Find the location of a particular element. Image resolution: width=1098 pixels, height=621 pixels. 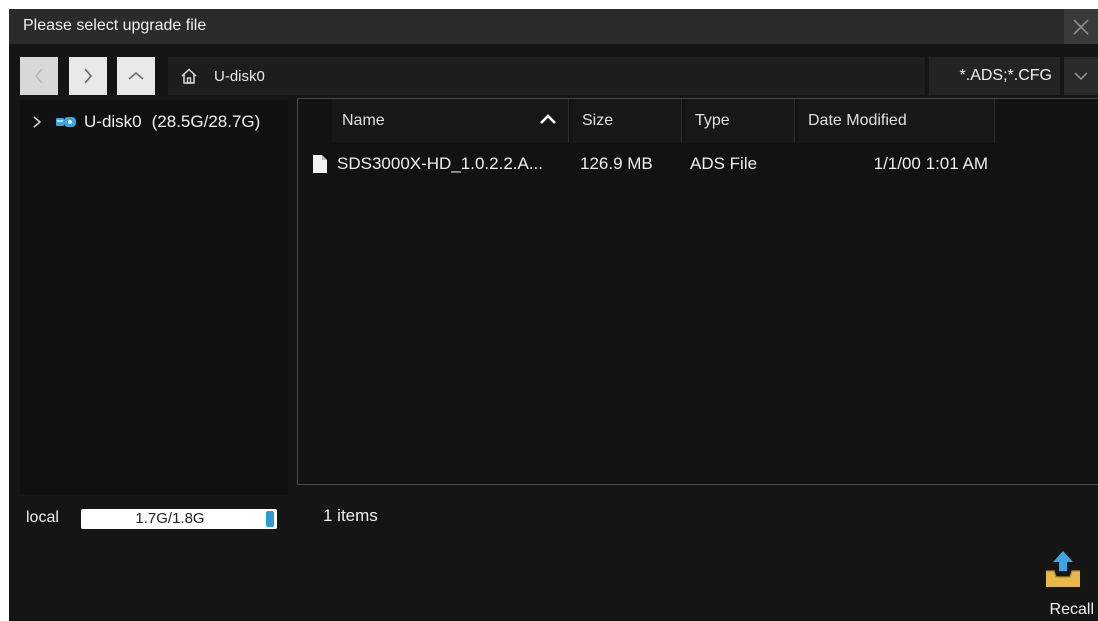

chevron-up-icon is located at coordinates (136, 76).